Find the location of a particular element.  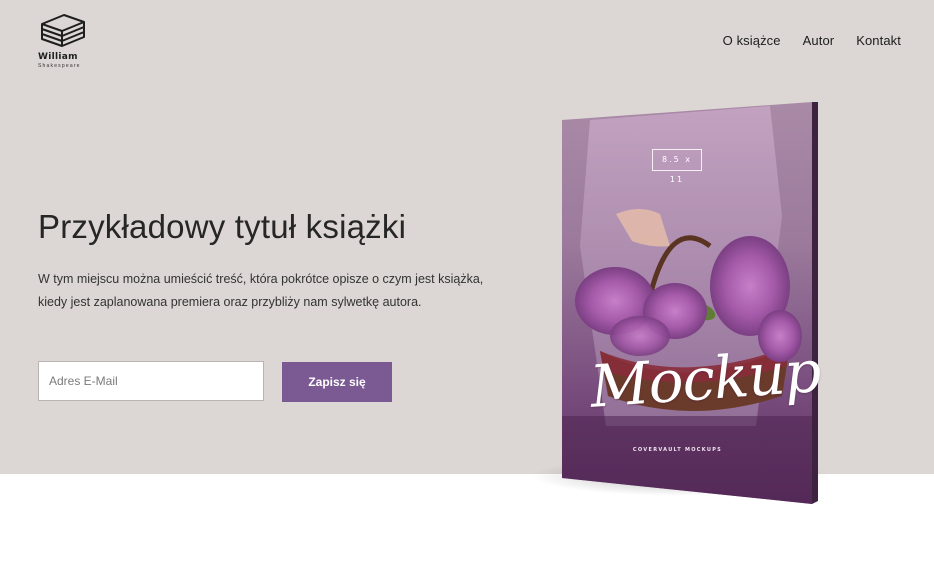

main-nav: O książce Autor Kontakt is located at coordinates (812, 40).